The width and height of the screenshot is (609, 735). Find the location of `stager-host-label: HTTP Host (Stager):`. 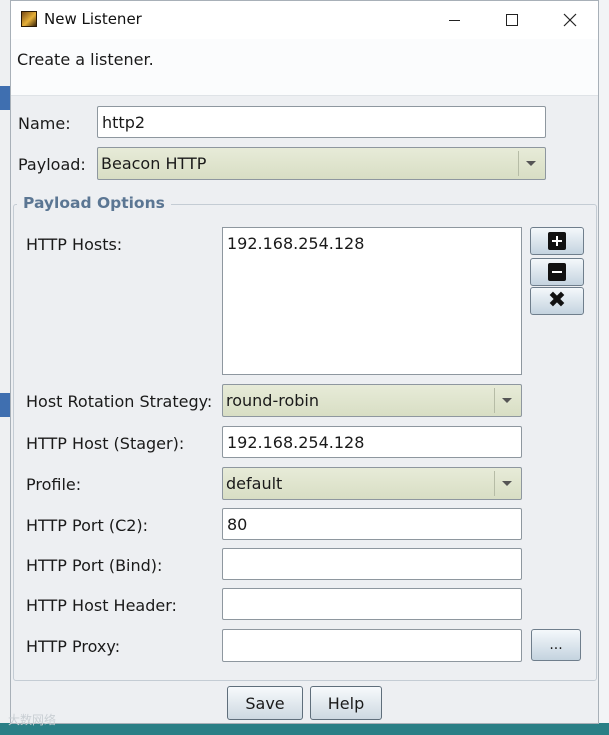

stager-host-label: HTTP Host (Stager): is located at coordinates (105, 443).